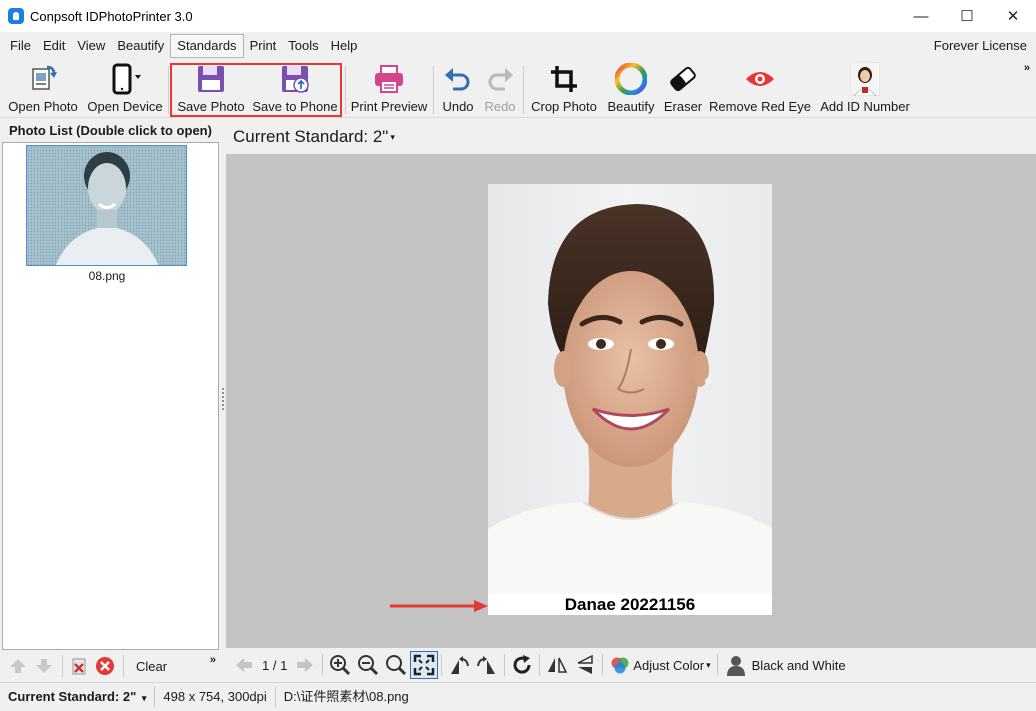  I want to click on arrow-up-icon, so click(18, 666).